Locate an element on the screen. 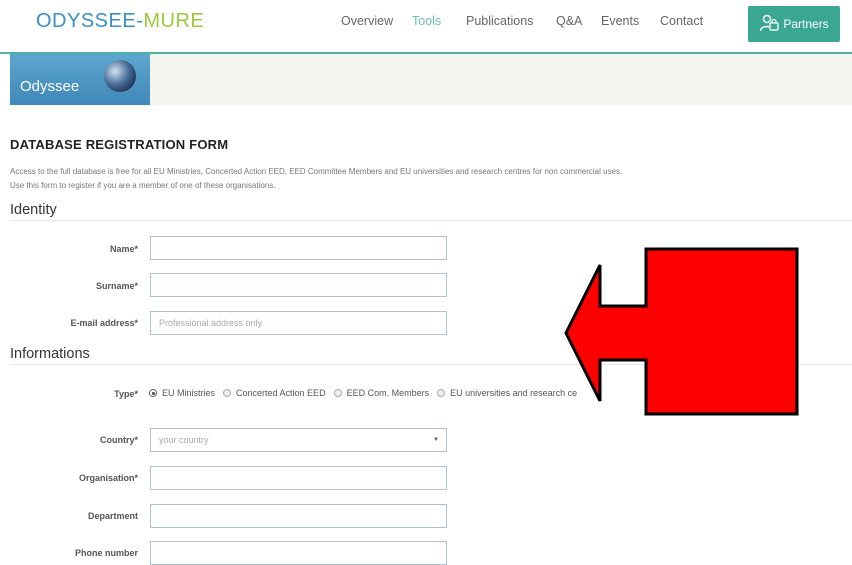 The width and height of the screenshot is (852, 565). red-arrow-annotation is located at coordinates (681, 331).